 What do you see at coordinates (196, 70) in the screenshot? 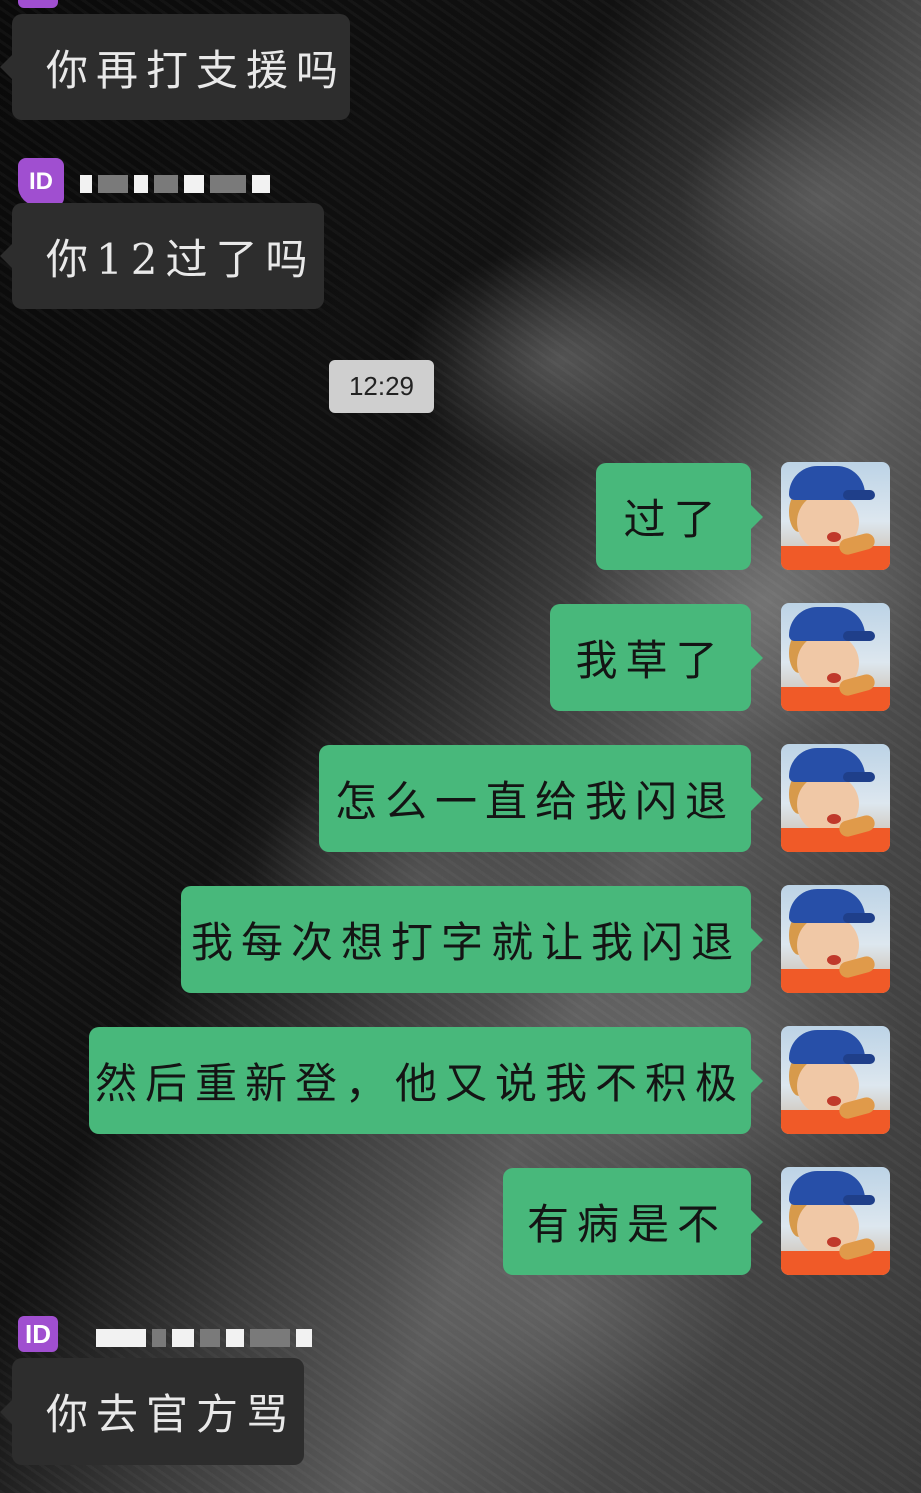
I see `message-text: 你再打支援吗` at bounding box center [196, 70].